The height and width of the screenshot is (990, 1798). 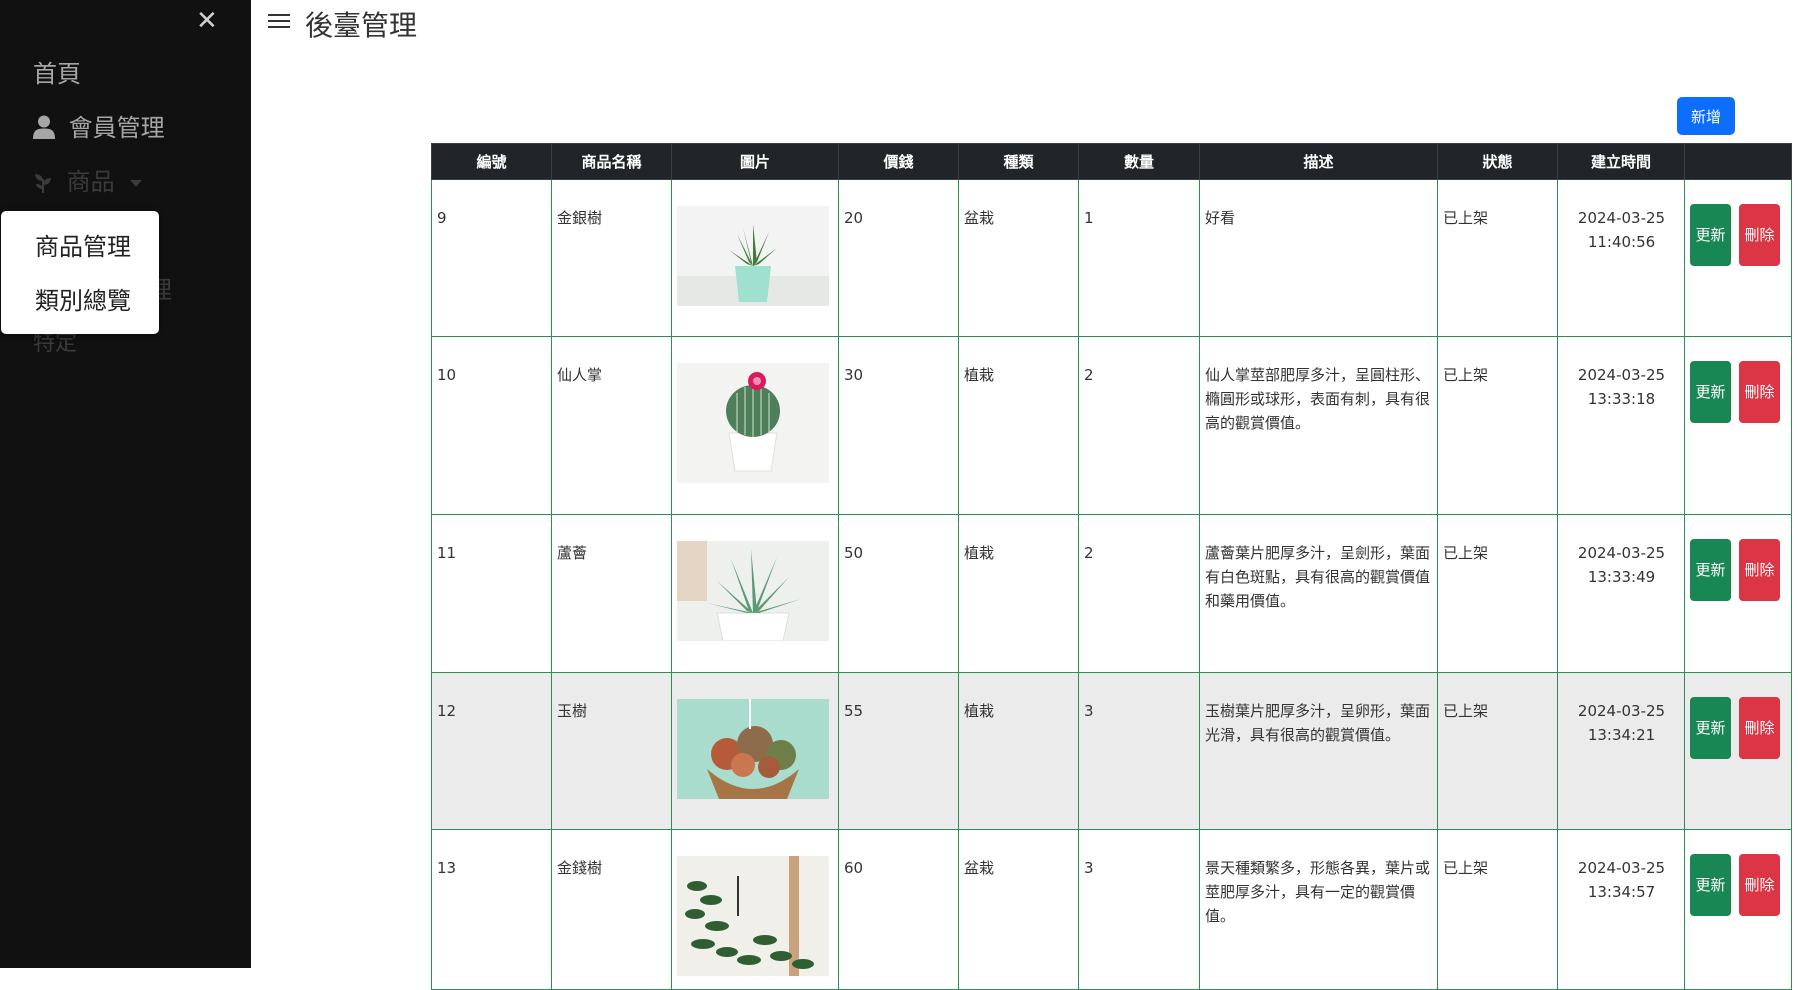 What do you see at coordinates (80, 272) in the screenshot?
I see `product-dropdown-menu: 商品管理 類別總覽` at bounding box center [80, 272].